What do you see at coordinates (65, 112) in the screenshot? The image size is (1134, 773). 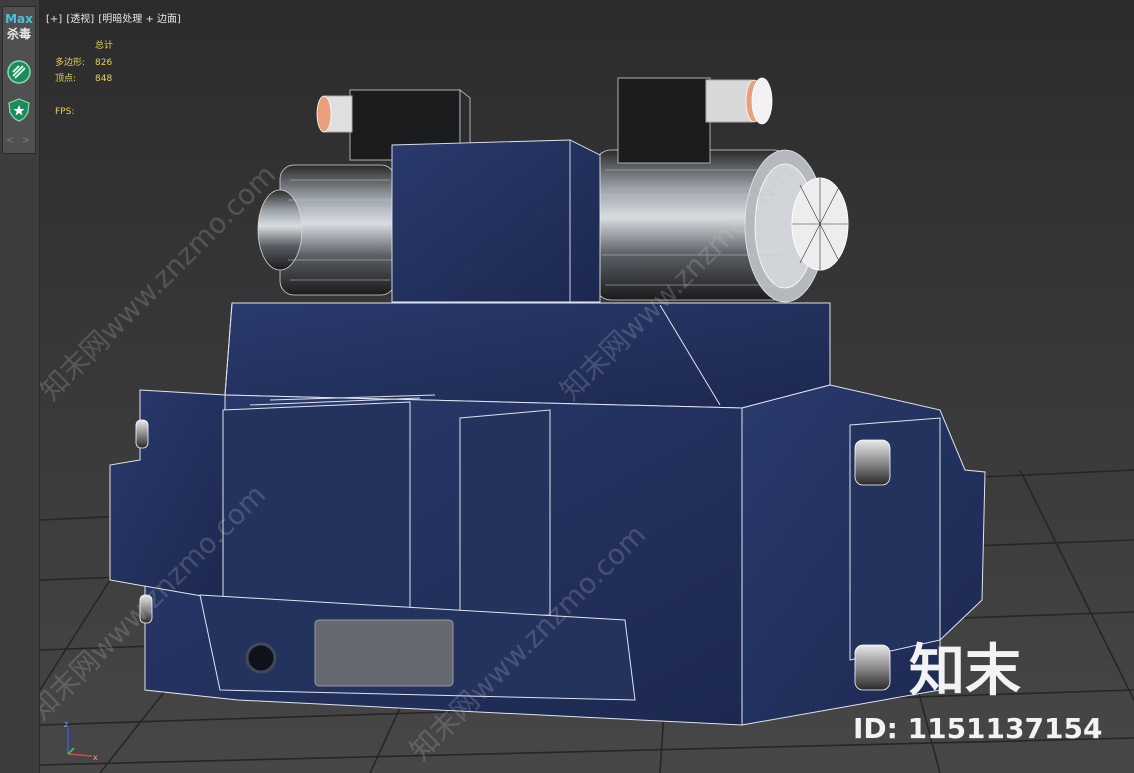 I see `fps-label: FPS:` at bounding box center [65, 112].